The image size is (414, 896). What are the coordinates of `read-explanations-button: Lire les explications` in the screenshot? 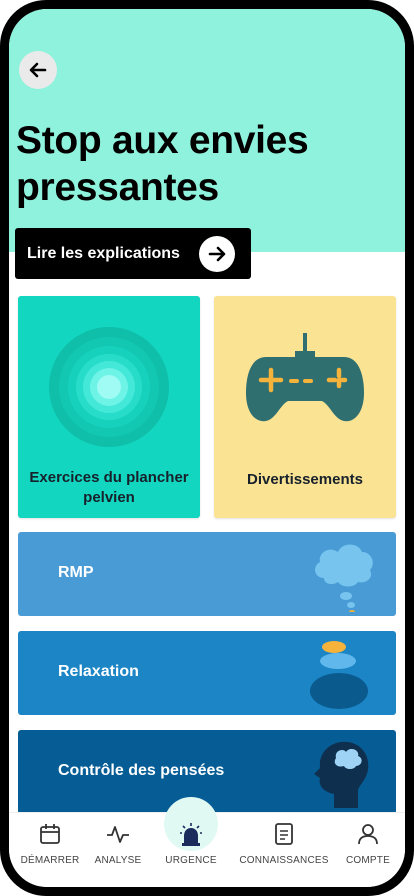 It's located at (133, 253).